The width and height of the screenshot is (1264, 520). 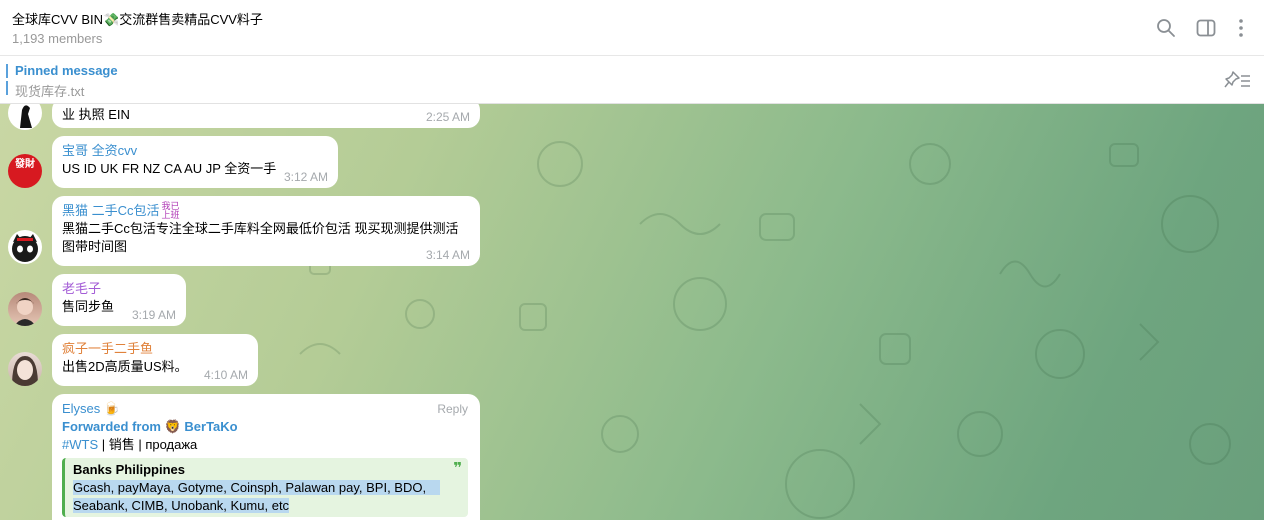 What do you see at coordinates (50, 91) in the screenshot?
I see `pinned-text: 现货库存.txt` at bounding box center [50, 91].